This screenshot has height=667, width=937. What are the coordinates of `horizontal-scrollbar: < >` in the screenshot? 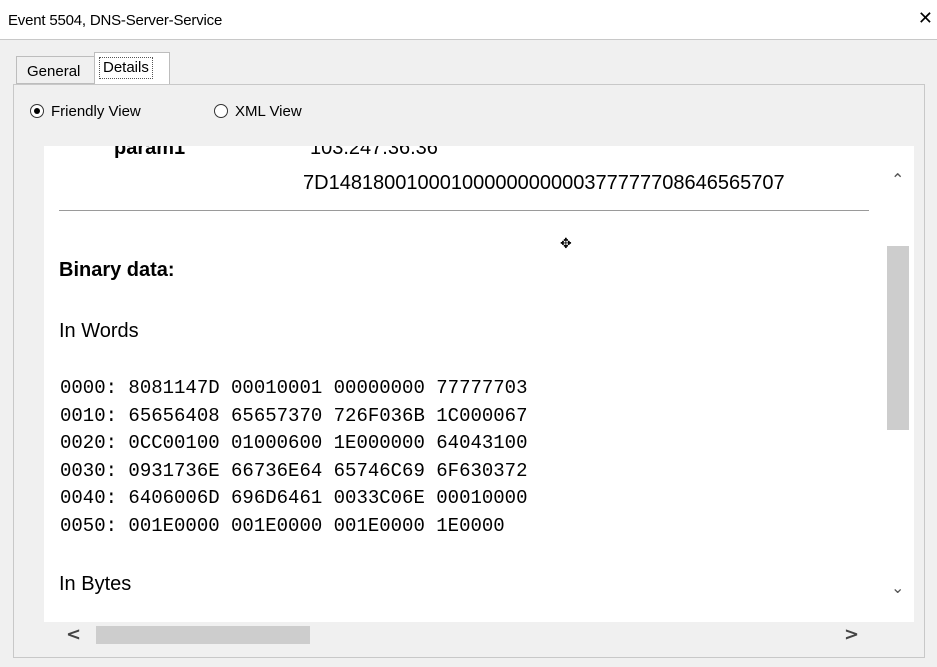 It's located at (479, 635).